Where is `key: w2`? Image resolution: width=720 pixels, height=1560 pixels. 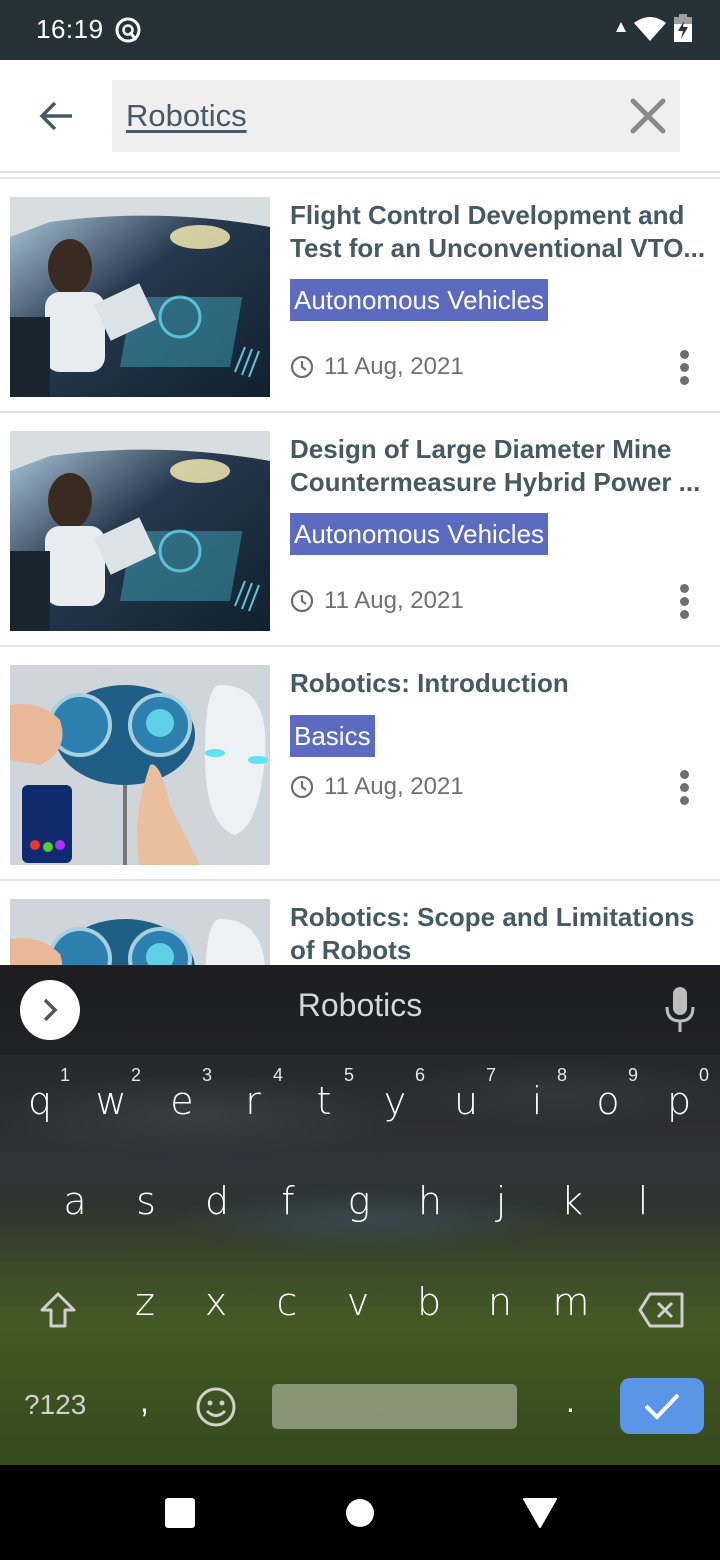
key: w2 is located at coordinates (111, 1106).